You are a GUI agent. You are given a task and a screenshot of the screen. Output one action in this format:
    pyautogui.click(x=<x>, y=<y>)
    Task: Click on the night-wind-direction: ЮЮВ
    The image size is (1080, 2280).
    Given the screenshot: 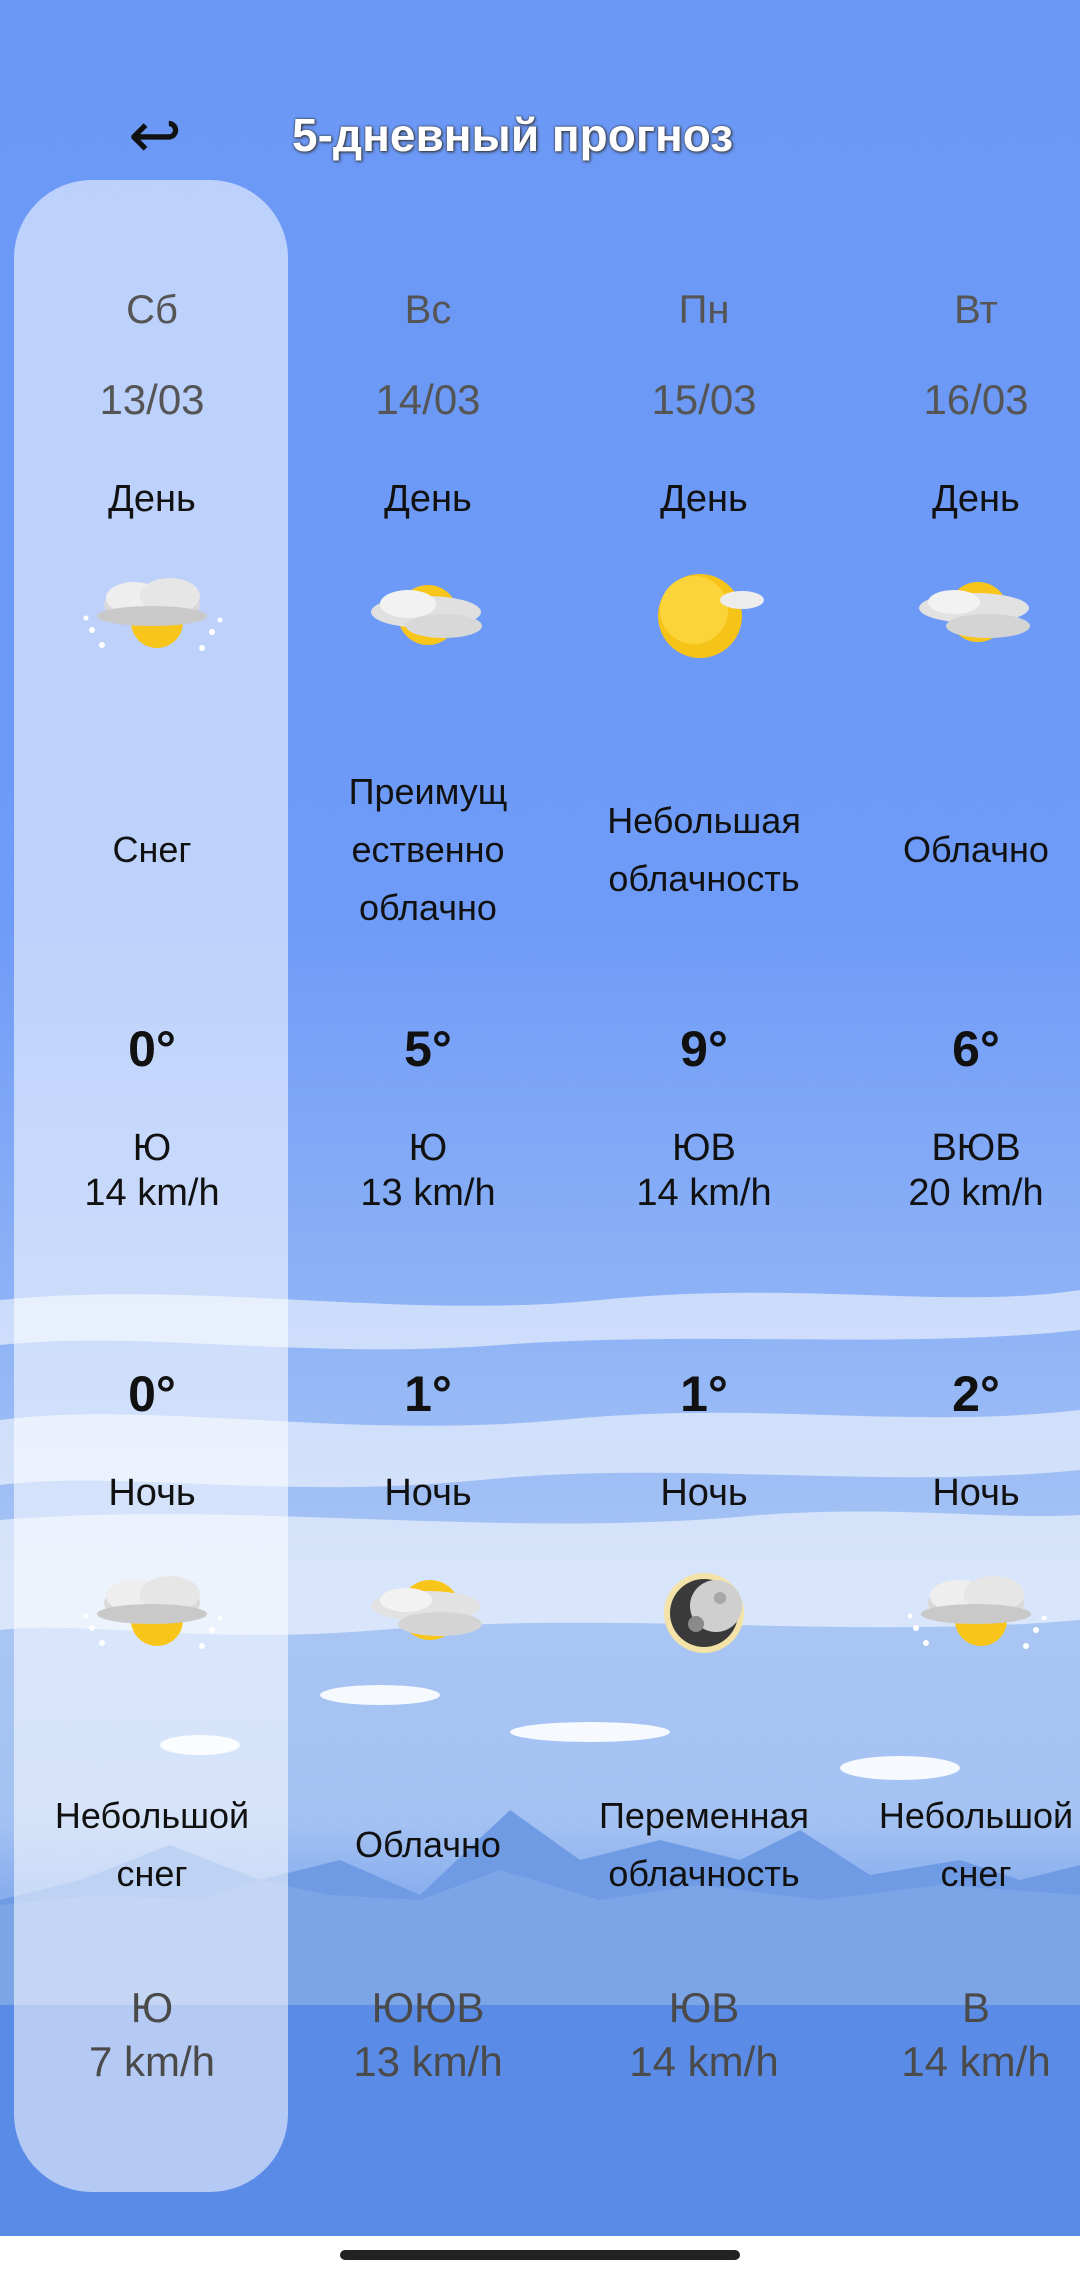 What is the action you would take?
    pyautogui.click(x=428, y=2007)
    